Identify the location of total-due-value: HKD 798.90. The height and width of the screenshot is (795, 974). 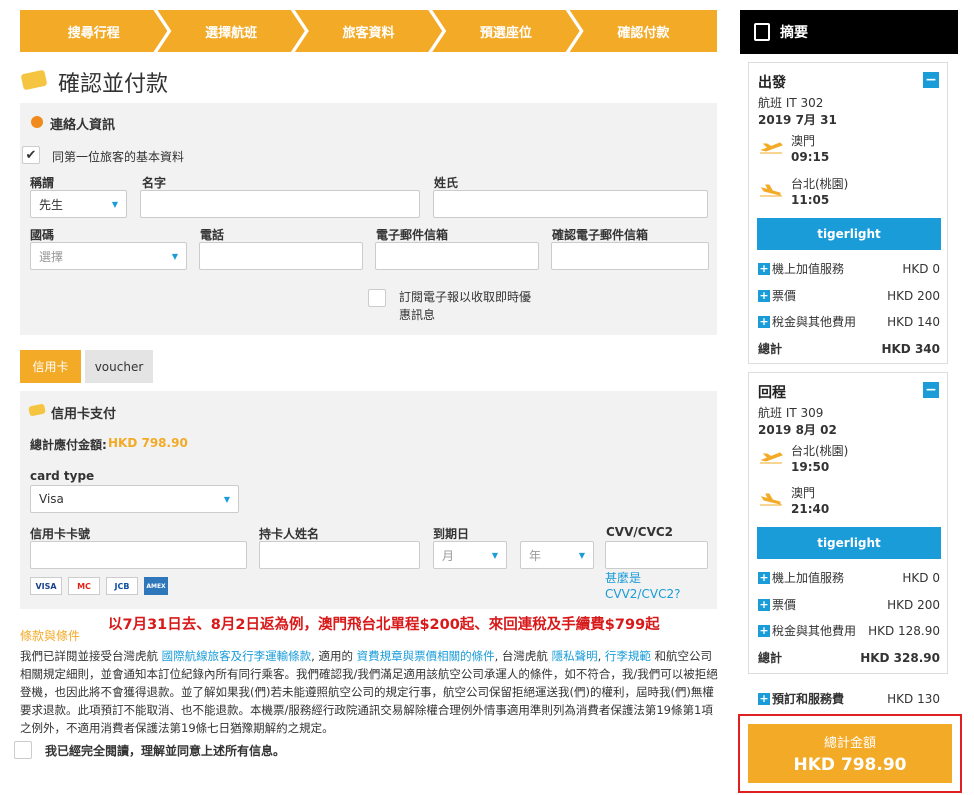
(148, 443).